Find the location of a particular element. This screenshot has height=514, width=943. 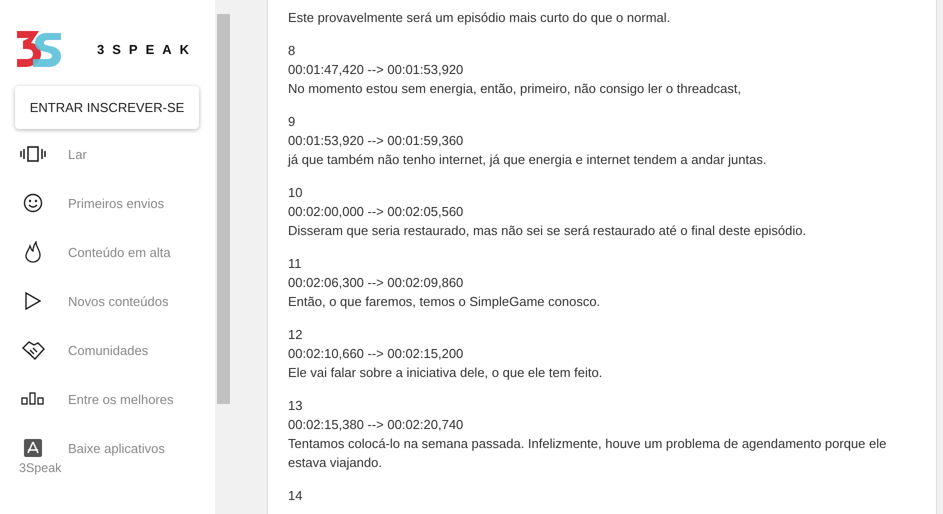

nav-item: Novos conteúdos is located at coordinates (118, 301).